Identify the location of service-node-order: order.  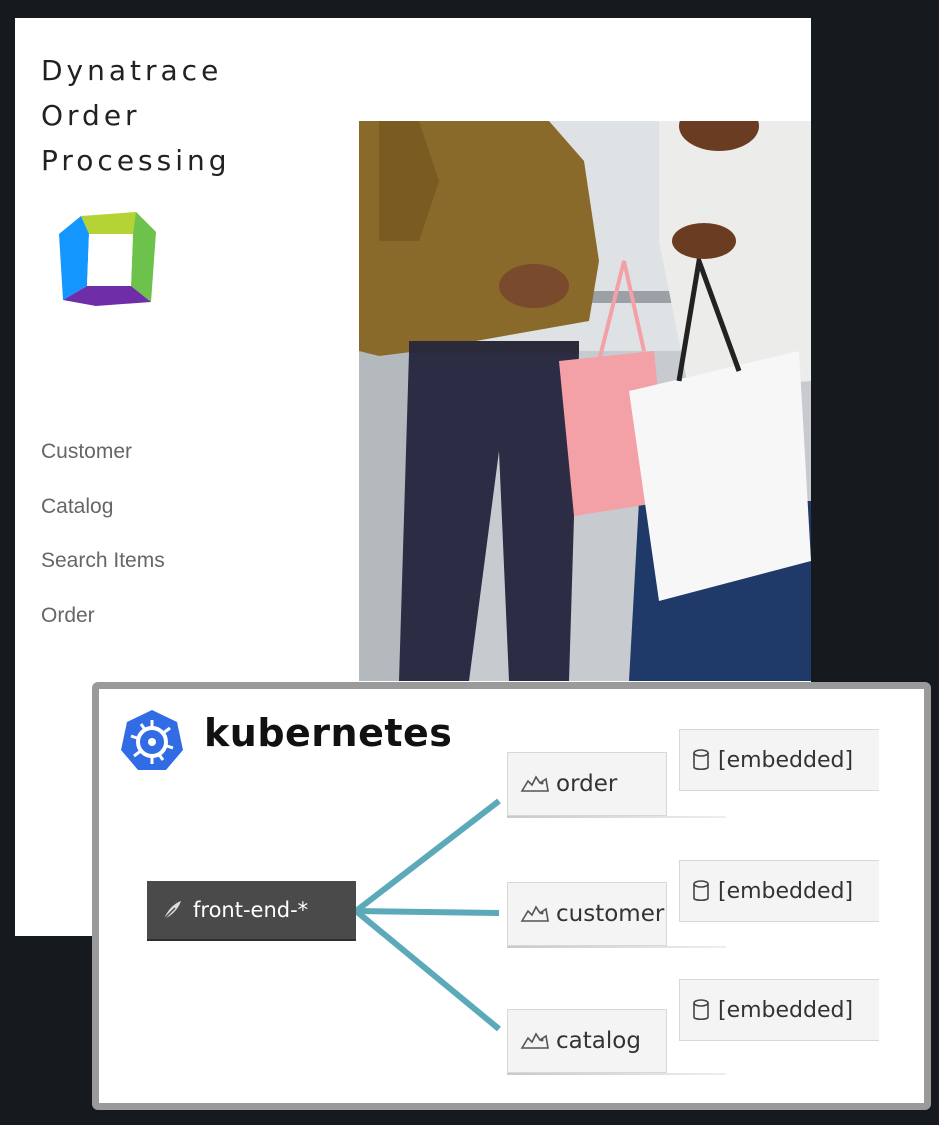
(616, 785).